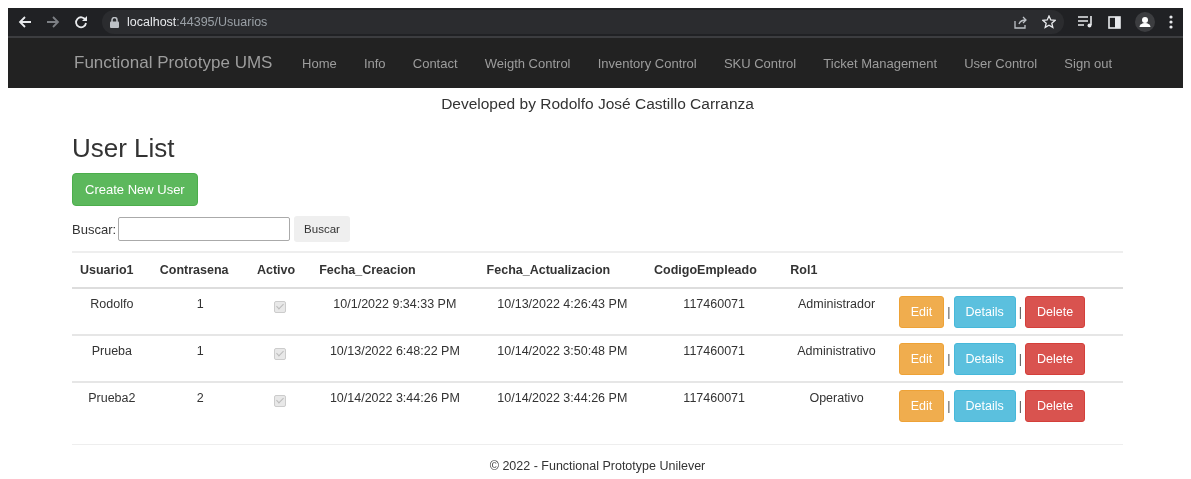  Describe the element at coordinates (1049, 22) in the screenshot. I see `star-icon` at that location.